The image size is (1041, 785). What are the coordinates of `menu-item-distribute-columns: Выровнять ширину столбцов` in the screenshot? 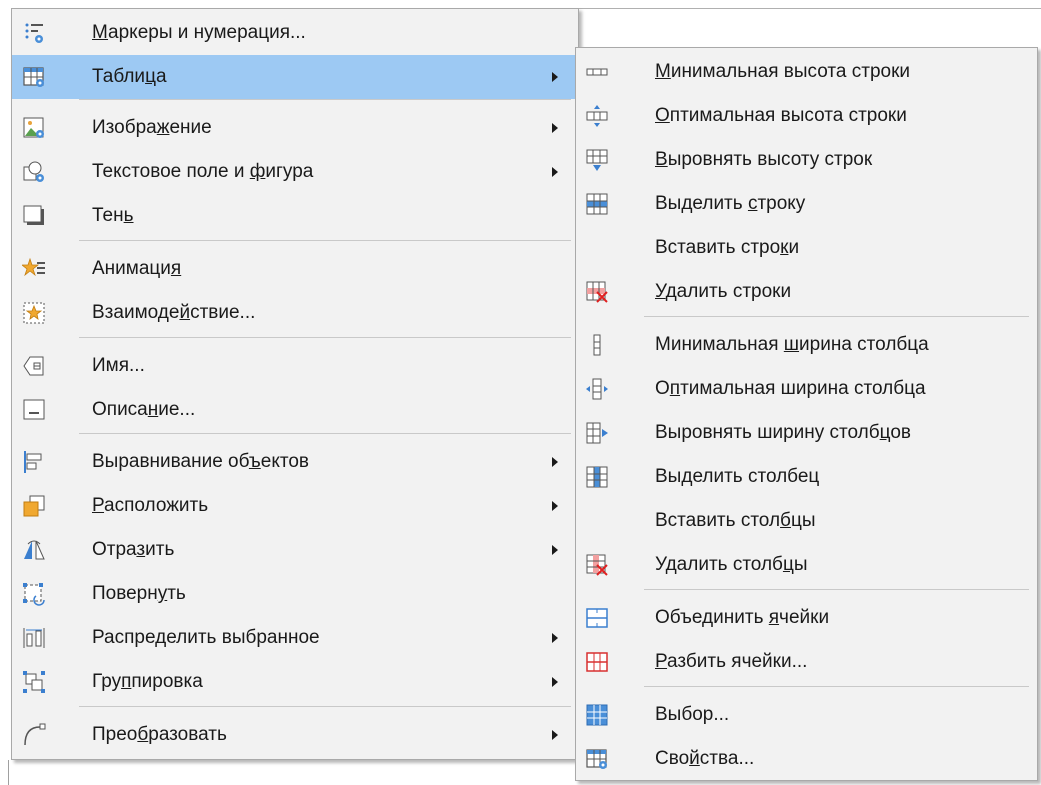 It's located at (806, 433).